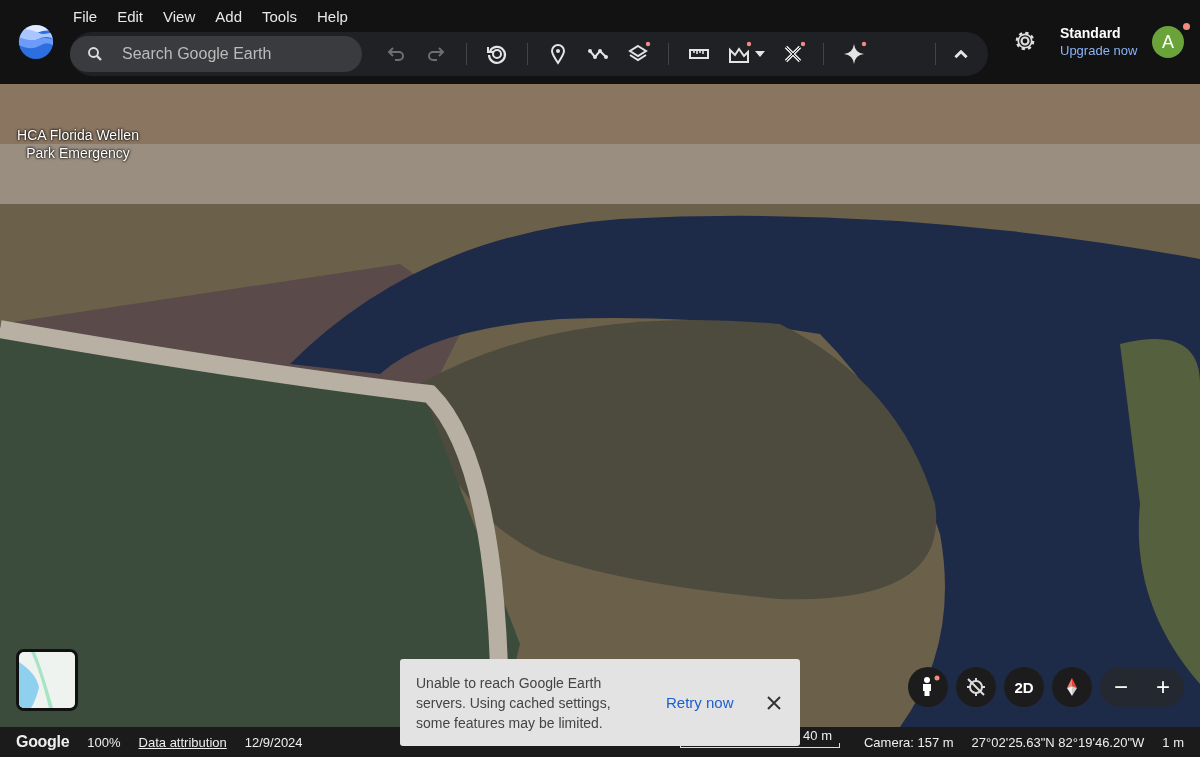 The image size is (1200, 757). I want to click on pegman-button, so click(928, 687).